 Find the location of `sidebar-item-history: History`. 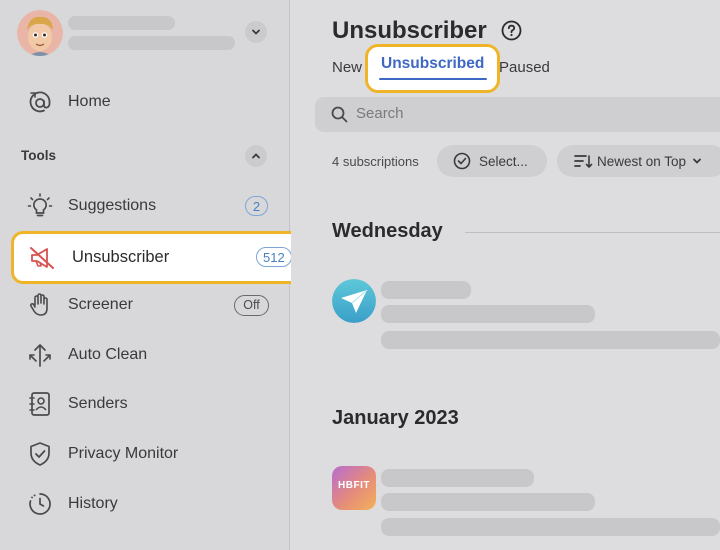

sidebar-item-history: History is located at coordinates (145, 504).